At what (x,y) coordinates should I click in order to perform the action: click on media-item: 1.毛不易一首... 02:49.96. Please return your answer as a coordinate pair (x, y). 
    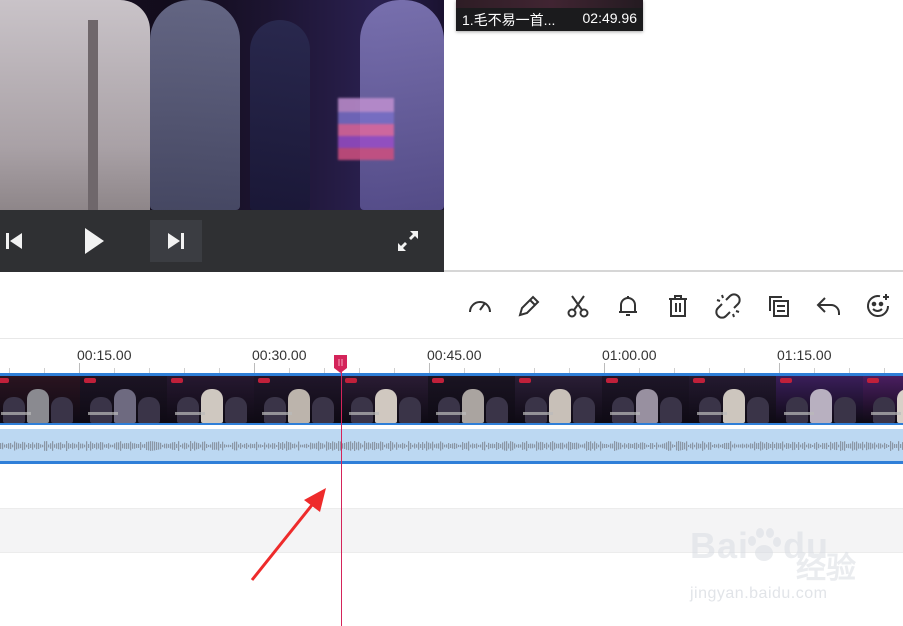
    Looking at the image, I should click on (549, 15).